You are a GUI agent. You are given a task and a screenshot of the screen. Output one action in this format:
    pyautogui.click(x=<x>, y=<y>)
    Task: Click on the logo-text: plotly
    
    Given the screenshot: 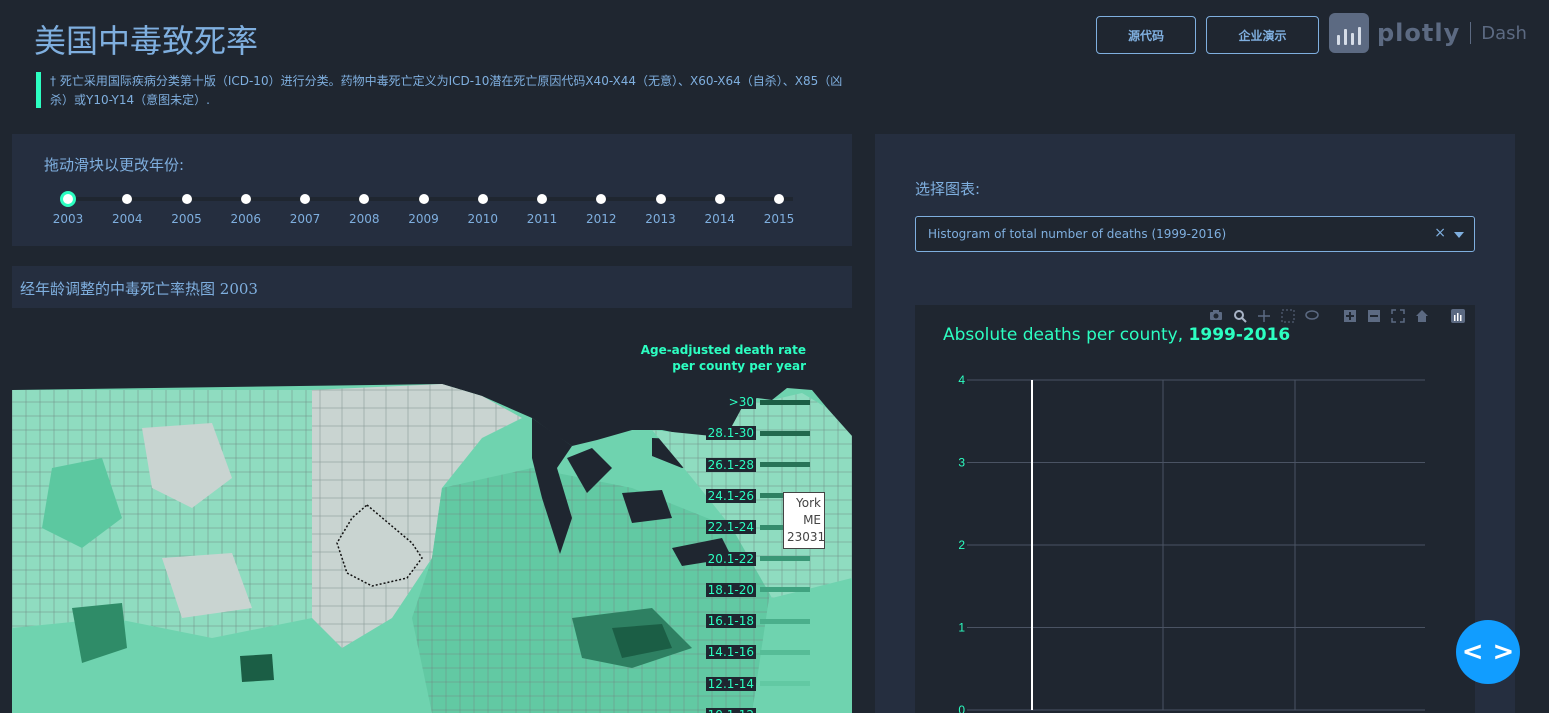 What is the action you would take?
    pyautogui.click(x=1419, y=33)
    